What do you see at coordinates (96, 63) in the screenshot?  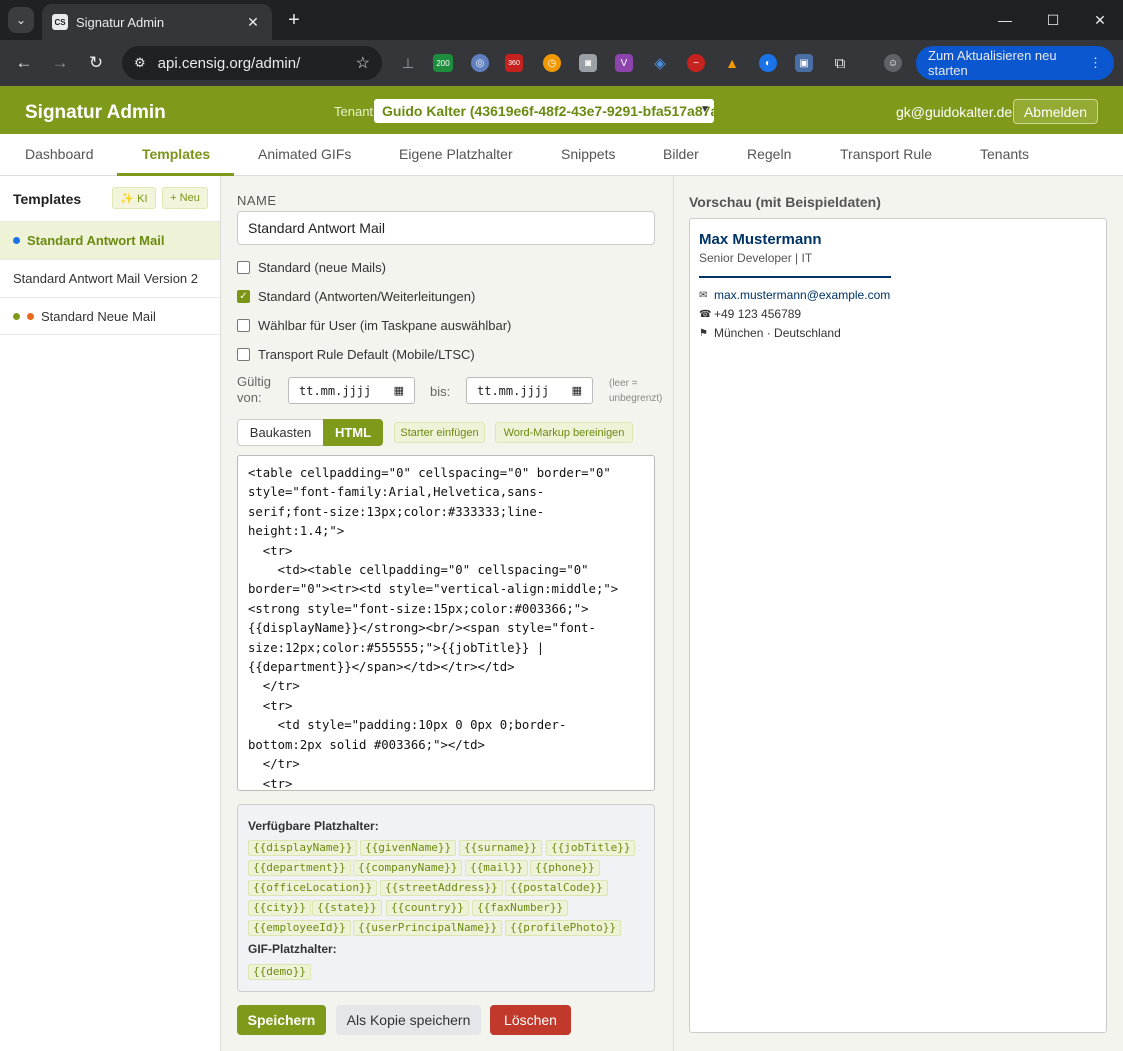 I see `reload-icon: ↻` at bounding box center [96, 63].